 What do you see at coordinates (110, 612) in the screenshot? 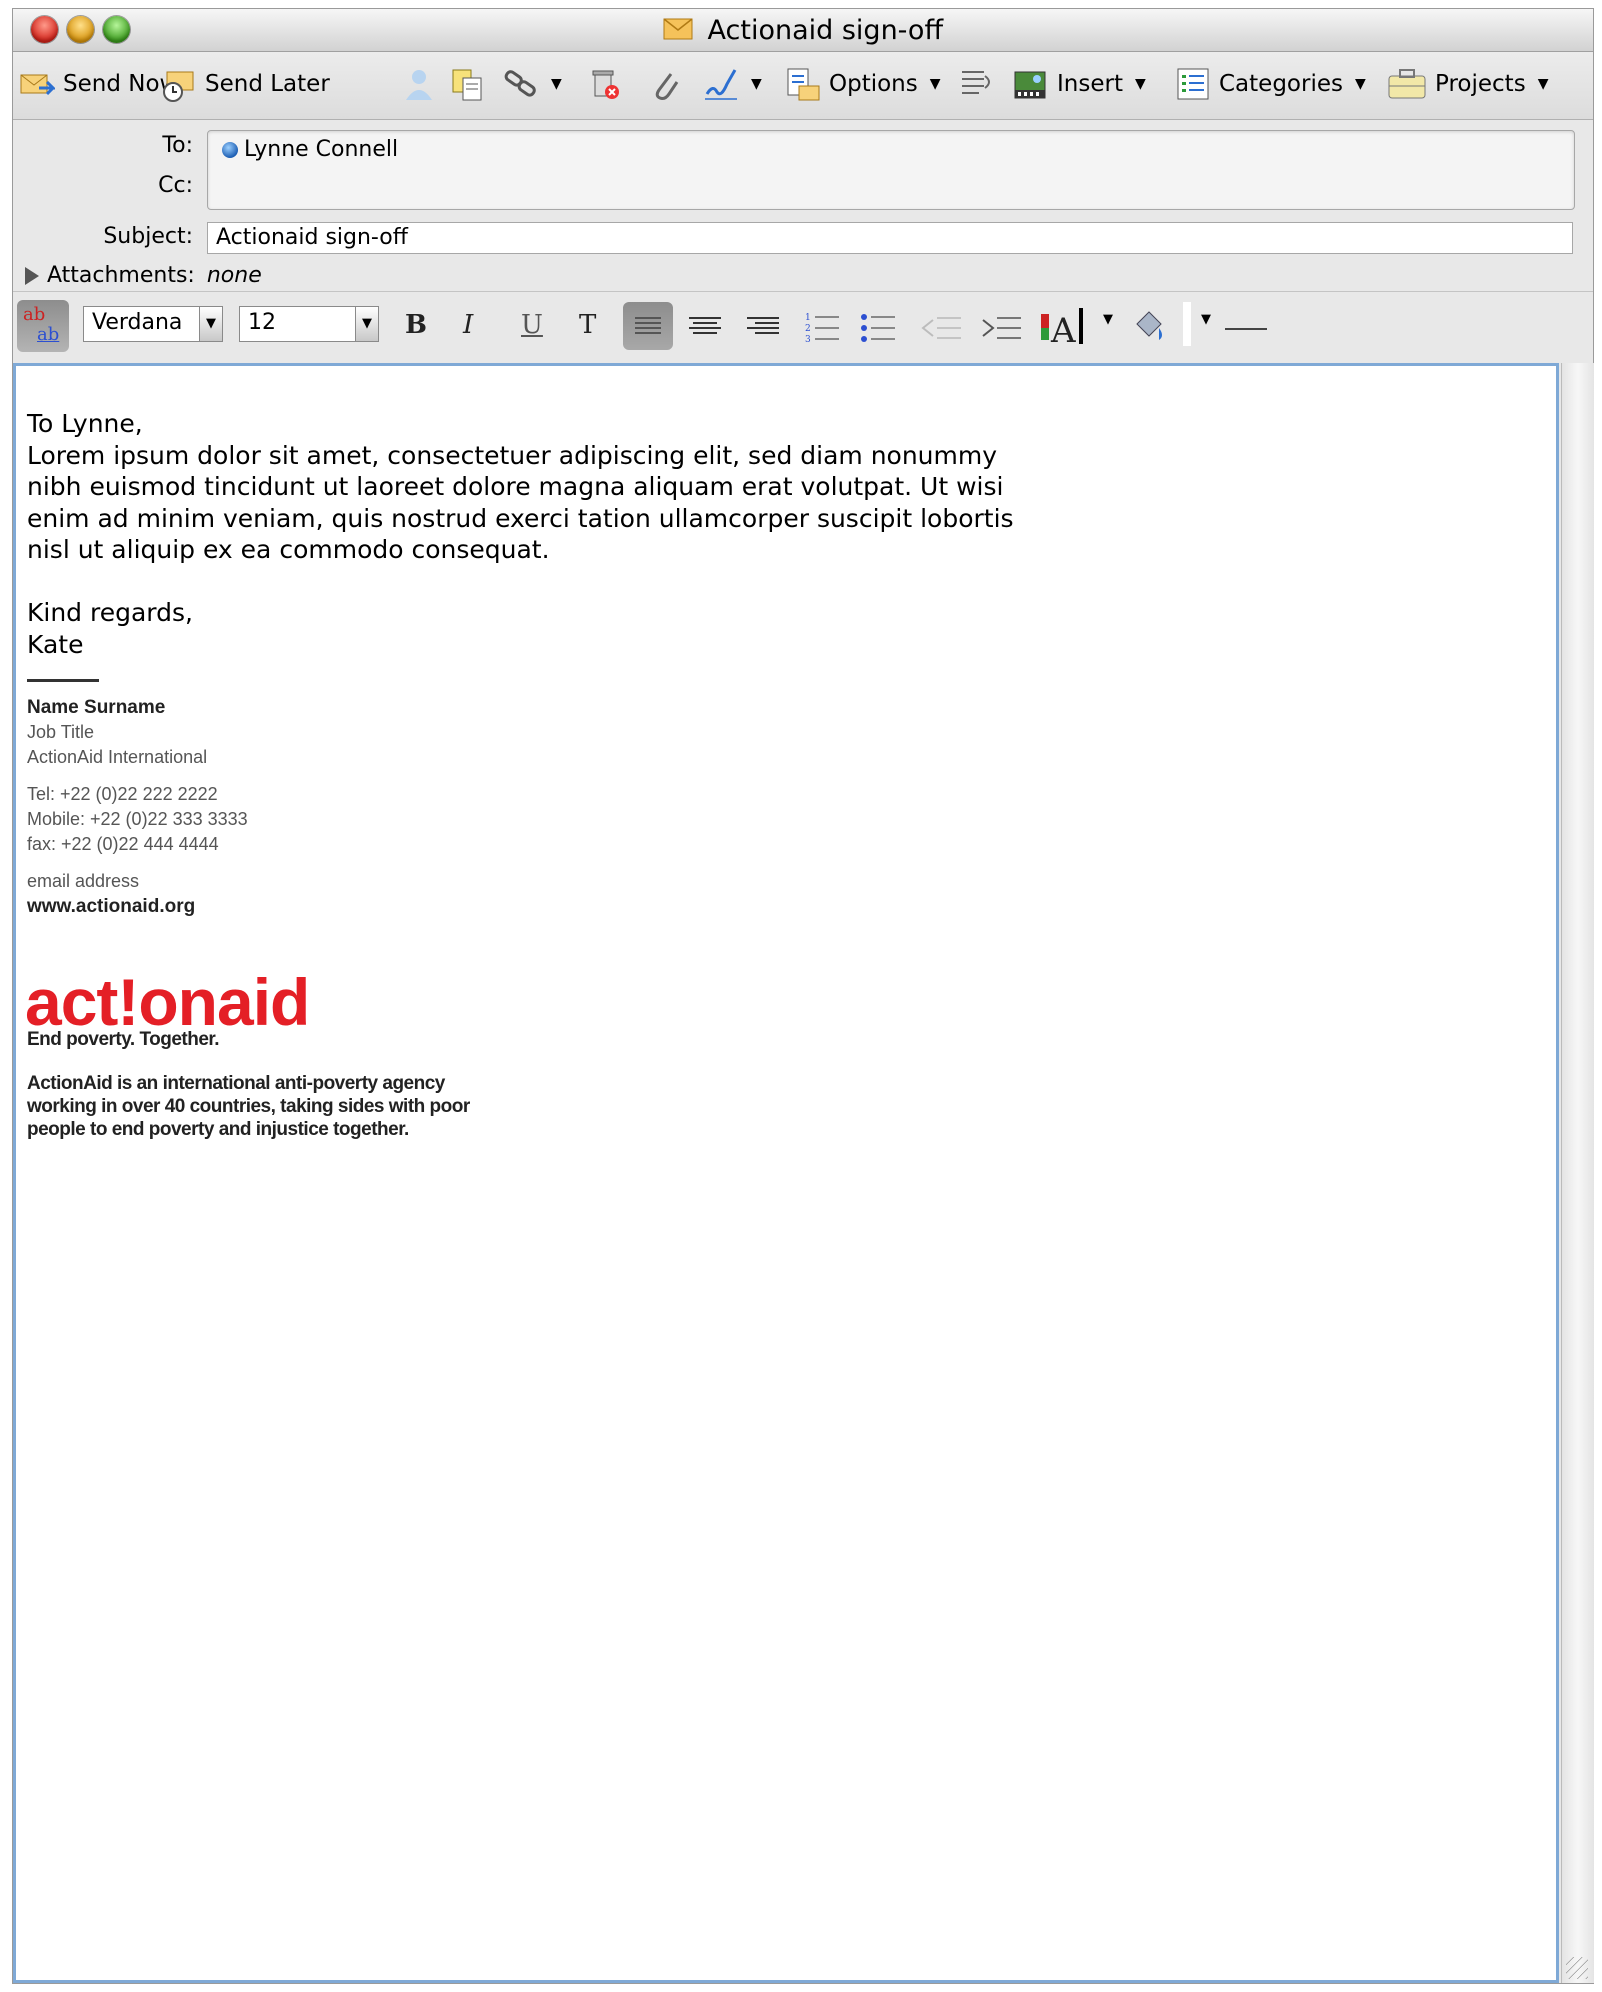
I see `closing: Kind regards,` at bounding box center [110, 612].